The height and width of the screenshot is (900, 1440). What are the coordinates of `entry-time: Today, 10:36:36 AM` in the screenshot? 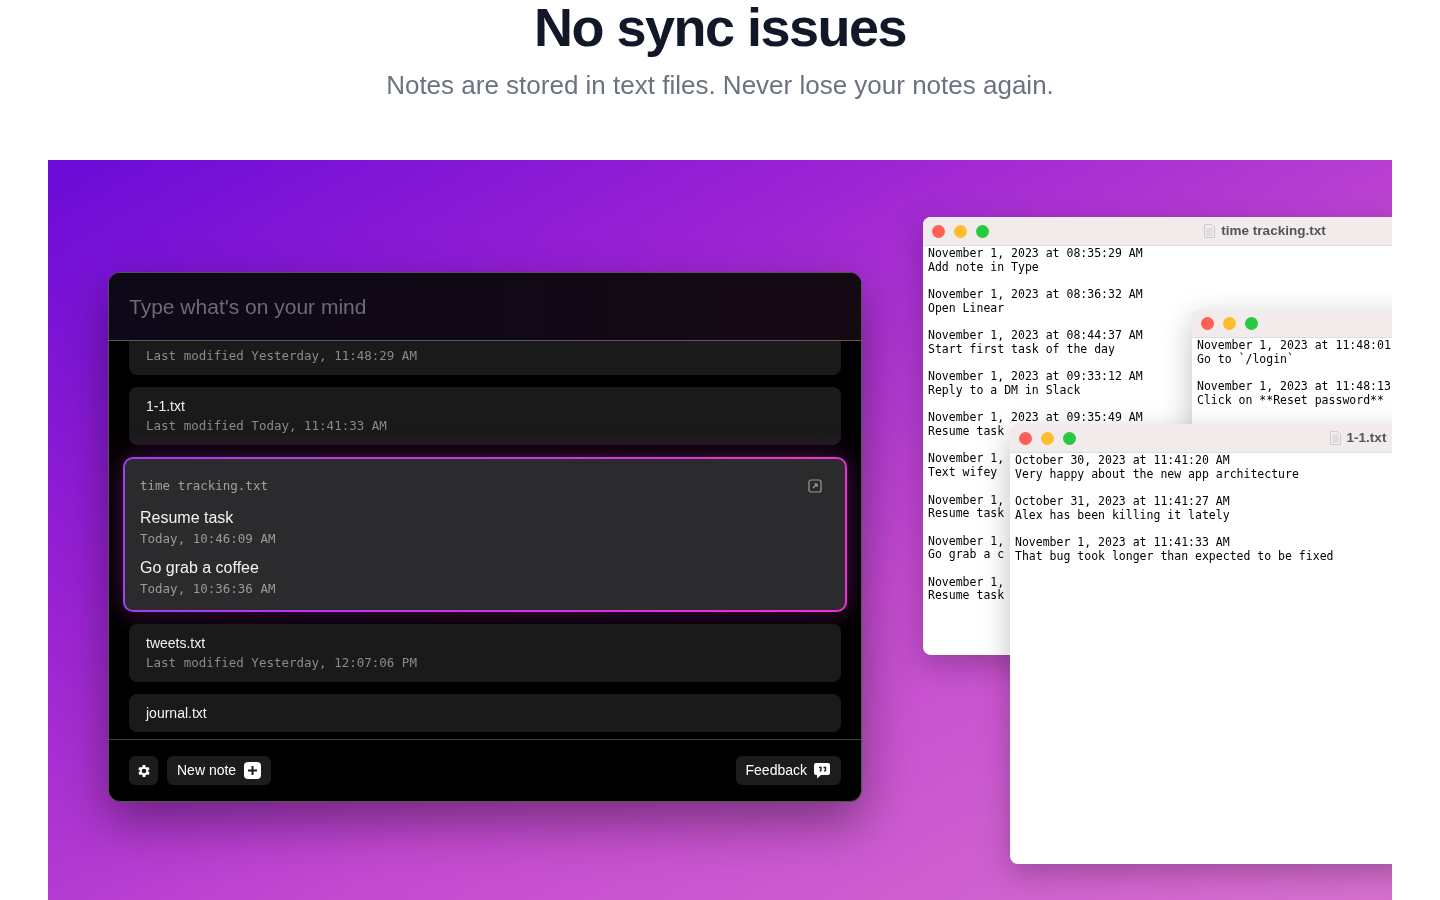 It's located at (208, 588).